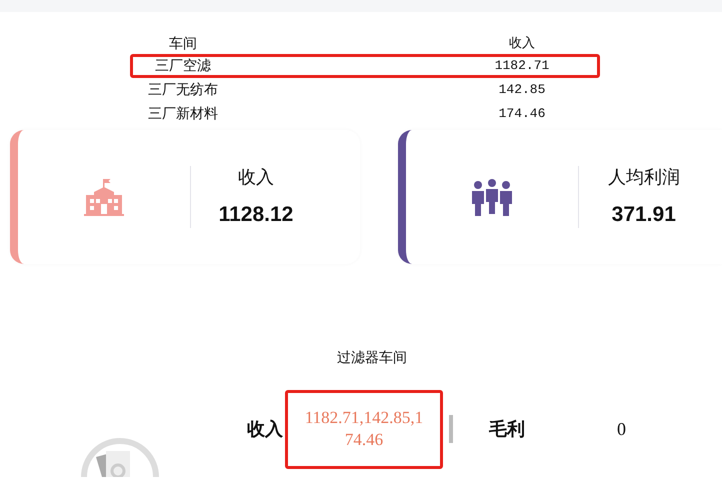 The width and height of the screenshot is (722, 483). I want to click on income-label: 收入, so click(265, 430).